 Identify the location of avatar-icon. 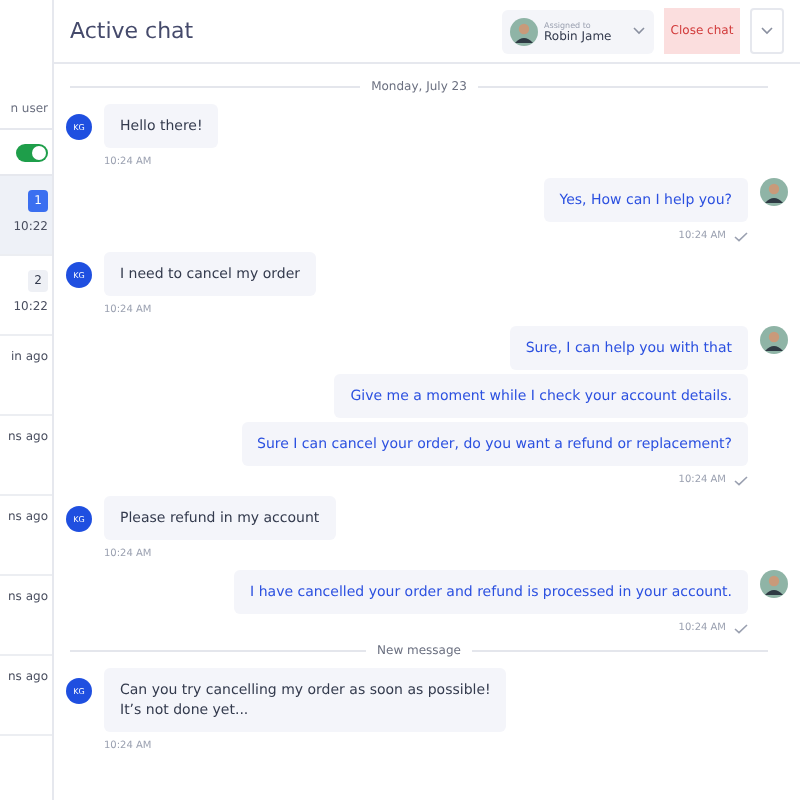
(524, 31).